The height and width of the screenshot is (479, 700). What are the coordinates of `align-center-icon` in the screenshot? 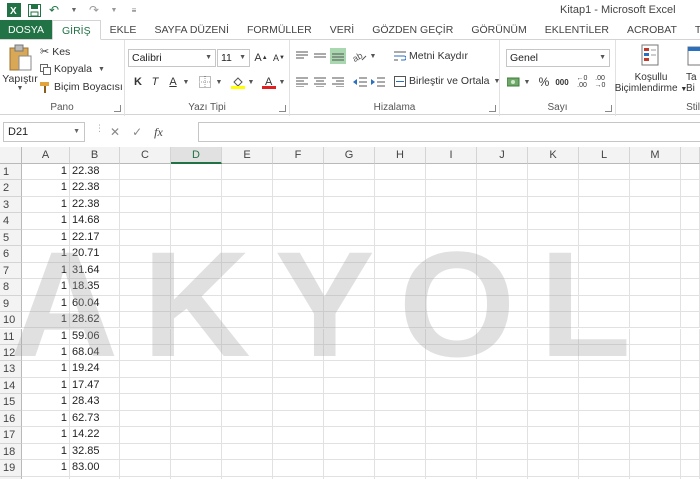 It's located at (320, 82).